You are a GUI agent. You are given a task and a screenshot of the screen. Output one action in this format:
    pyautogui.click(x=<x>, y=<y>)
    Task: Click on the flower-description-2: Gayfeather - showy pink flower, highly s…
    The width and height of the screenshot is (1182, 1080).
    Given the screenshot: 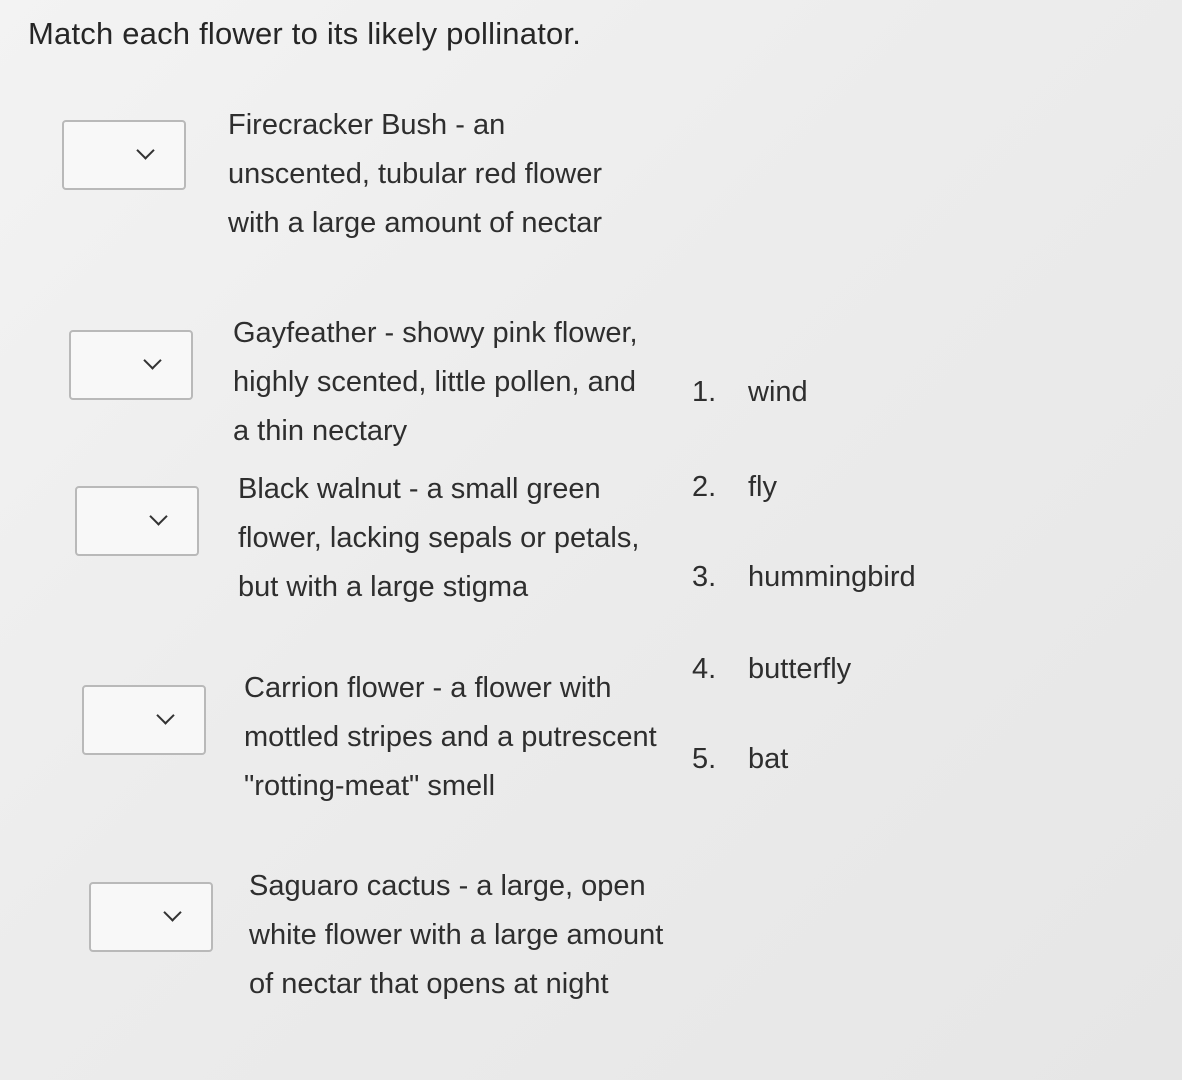 What is the action you would take?
    pyautogui.click(x=435, y=382)
    